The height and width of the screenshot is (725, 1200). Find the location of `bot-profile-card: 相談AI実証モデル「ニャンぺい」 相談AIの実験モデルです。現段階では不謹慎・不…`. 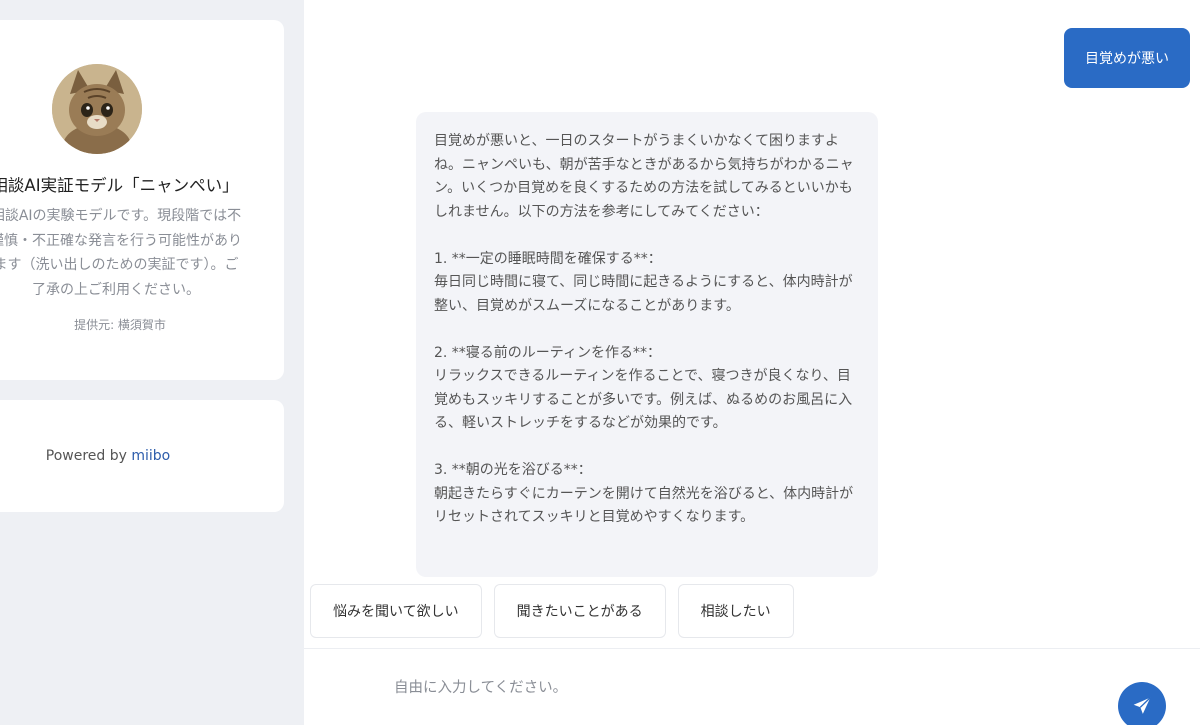

bot-profile-card: 相談AI実証モデル「ニャンぺい」 相談AIの実験モデルです。現段階では不謹慎・不… is located at coordinates (142, 200).